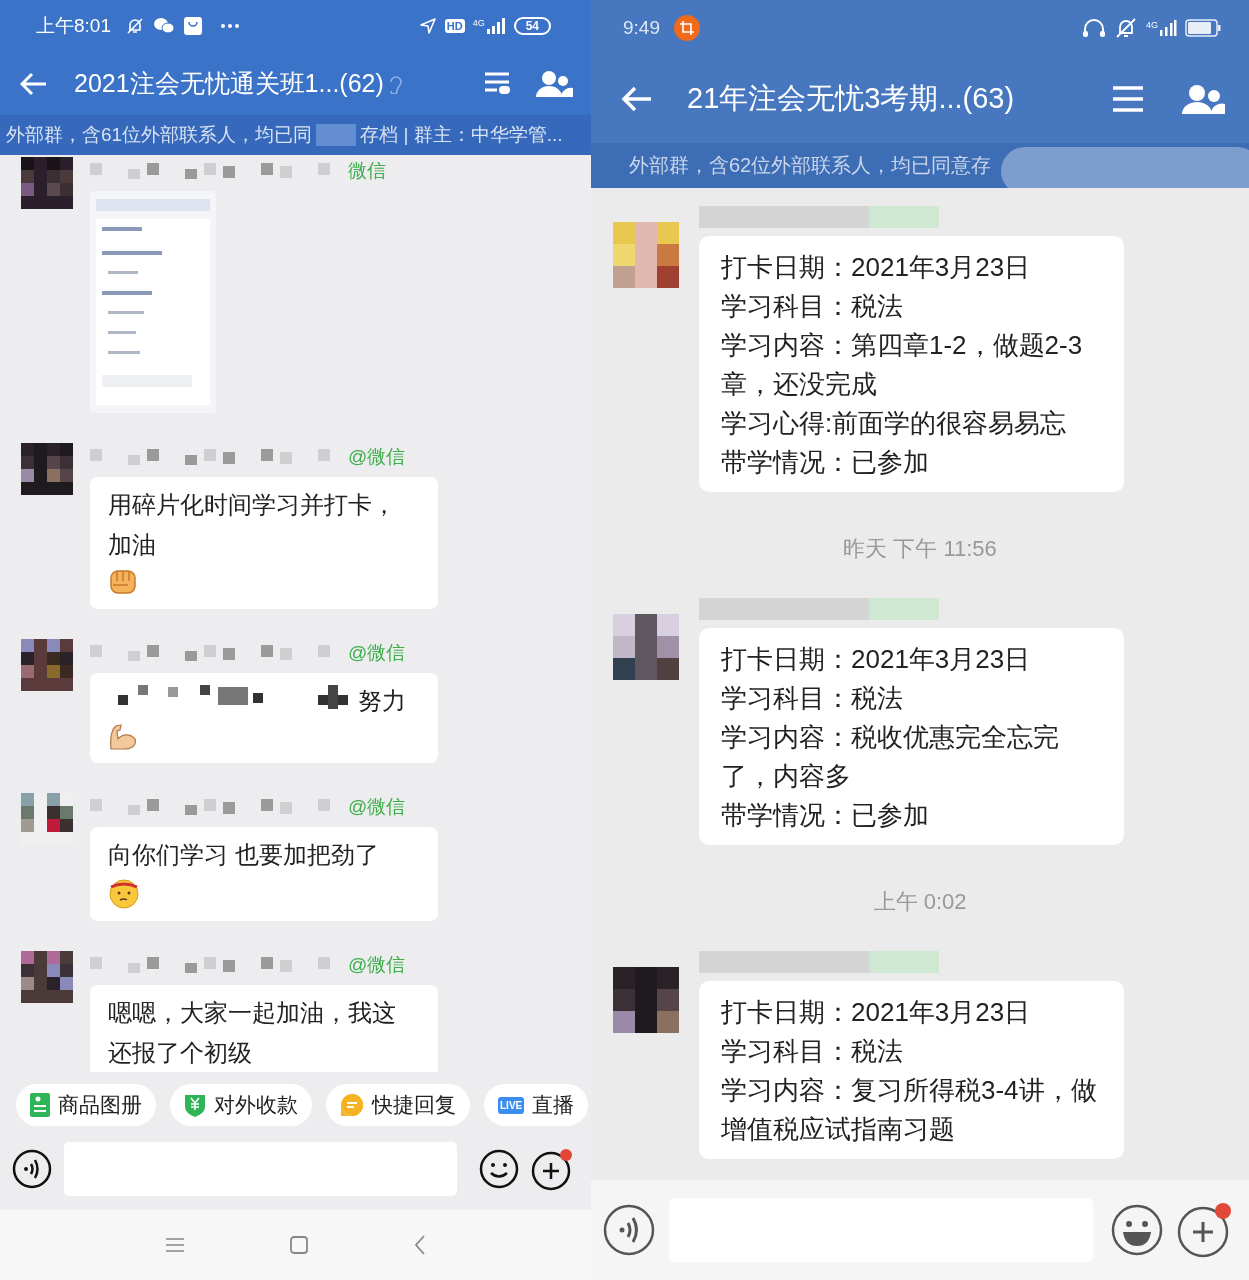 The width and height of the screenshot is (1249, 1280). Describe the element at coordinates (536, 1105) in the screenshot. I see `shortcut-chip: LIVE 直播` at that location.